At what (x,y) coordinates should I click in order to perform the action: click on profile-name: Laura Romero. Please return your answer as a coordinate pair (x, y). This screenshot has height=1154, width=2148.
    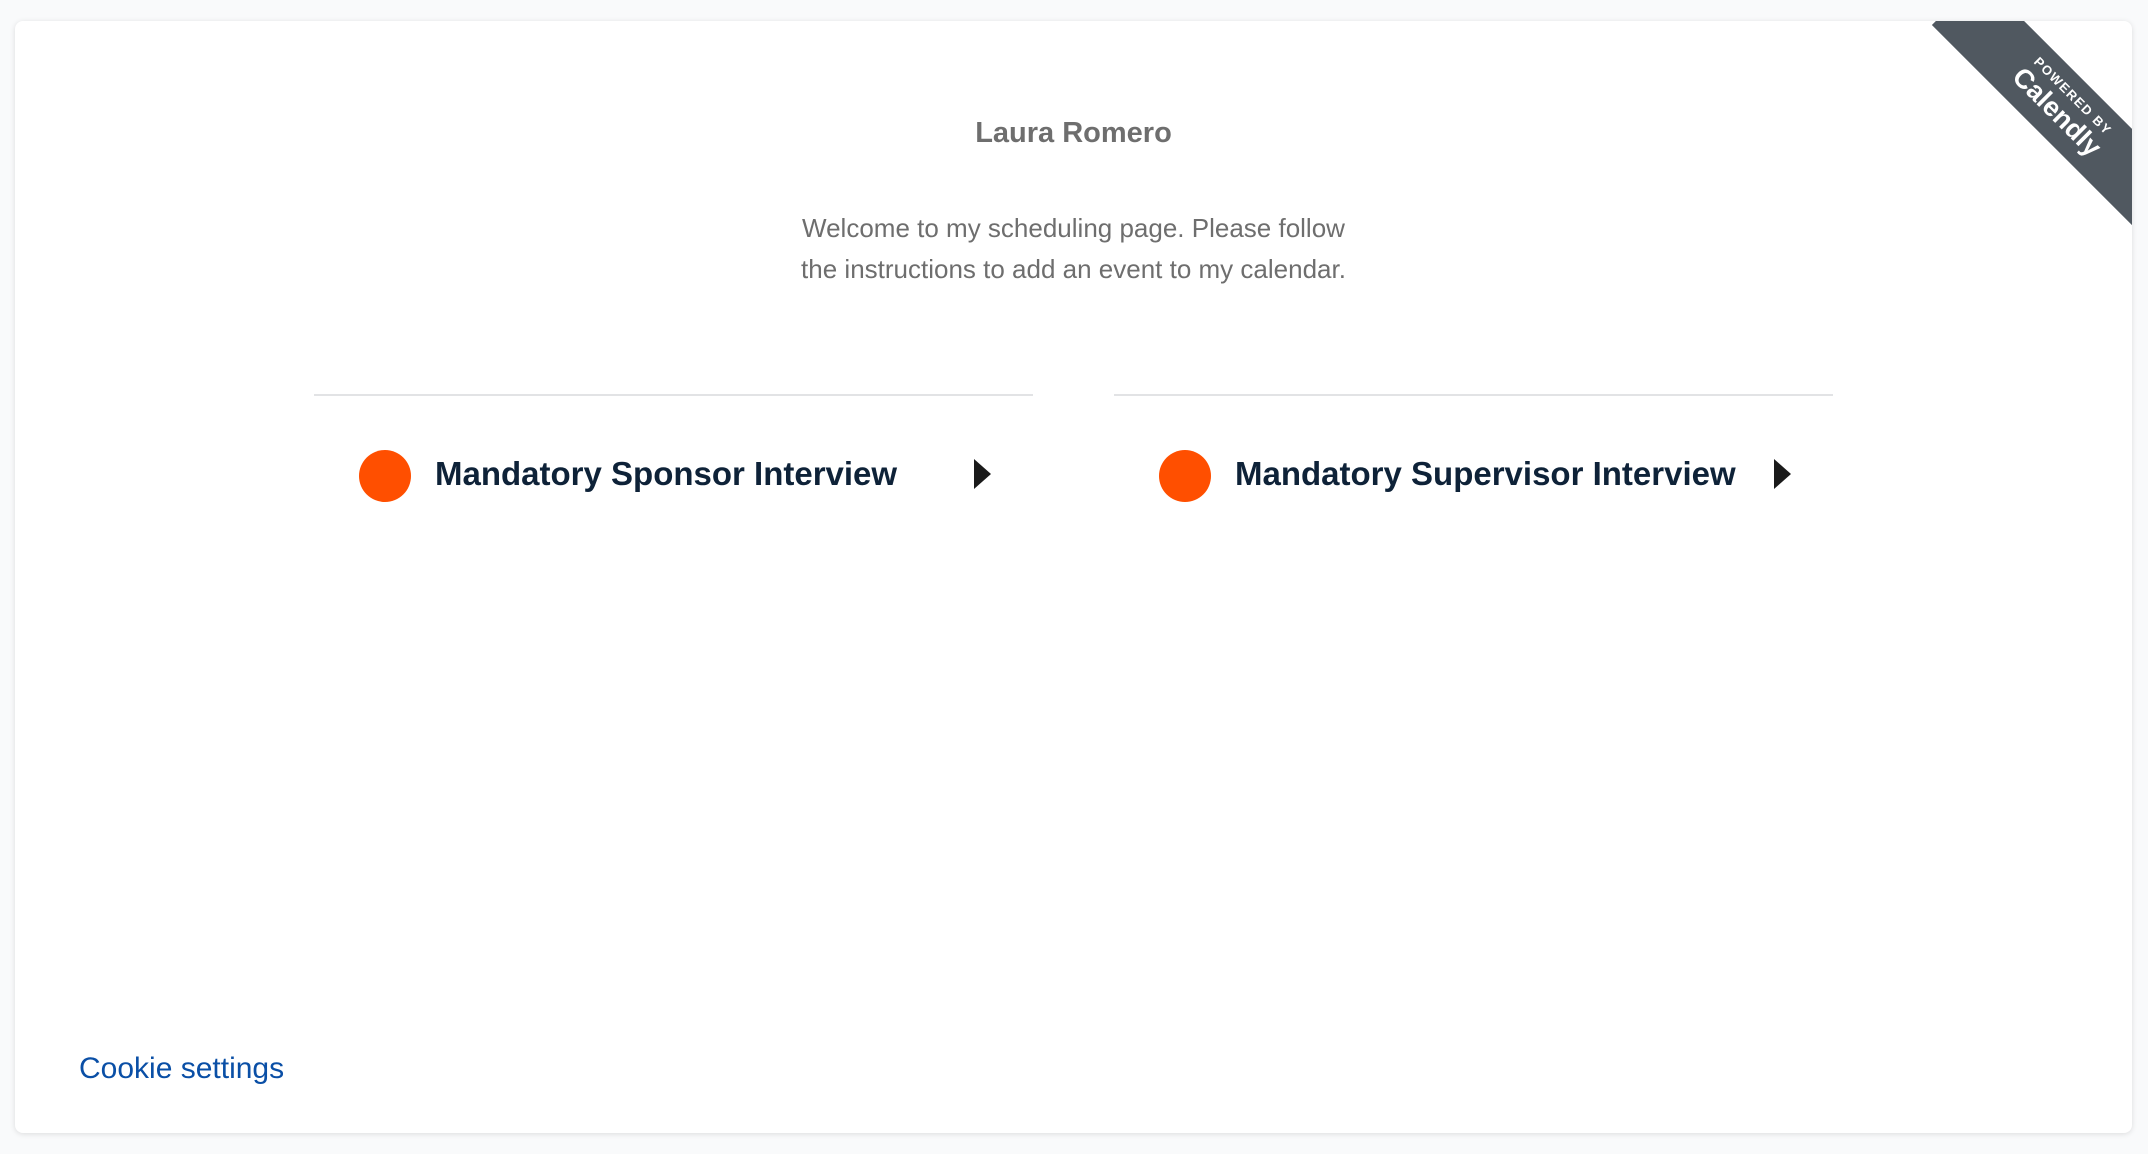
    Looking at the image, I should click on (1073, 133).